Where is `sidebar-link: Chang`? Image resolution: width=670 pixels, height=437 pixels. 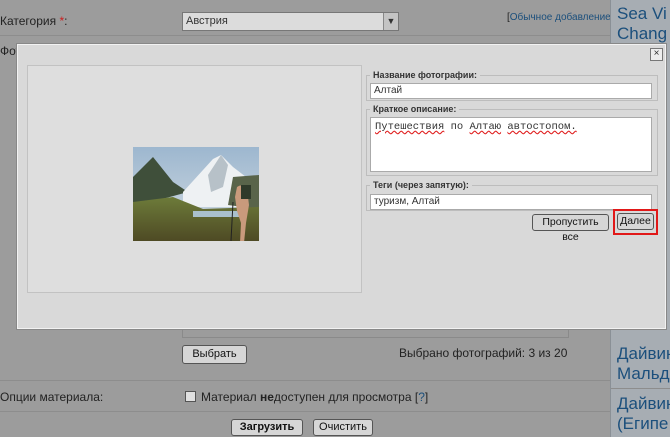 sidebar-link: Chang is located at coordinates (642, 34).